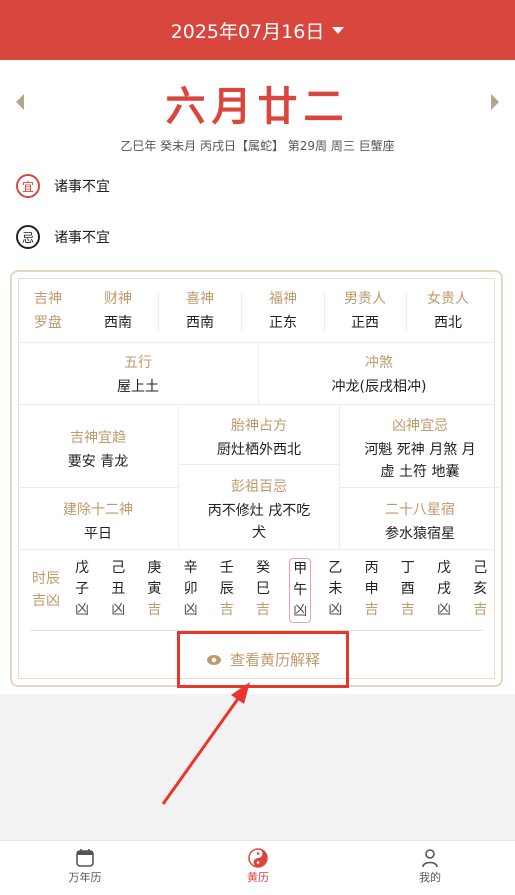 The height and width of the screenshot is (895, 515). I want to click on tab-almanac: 黄历, so click(258, 866).